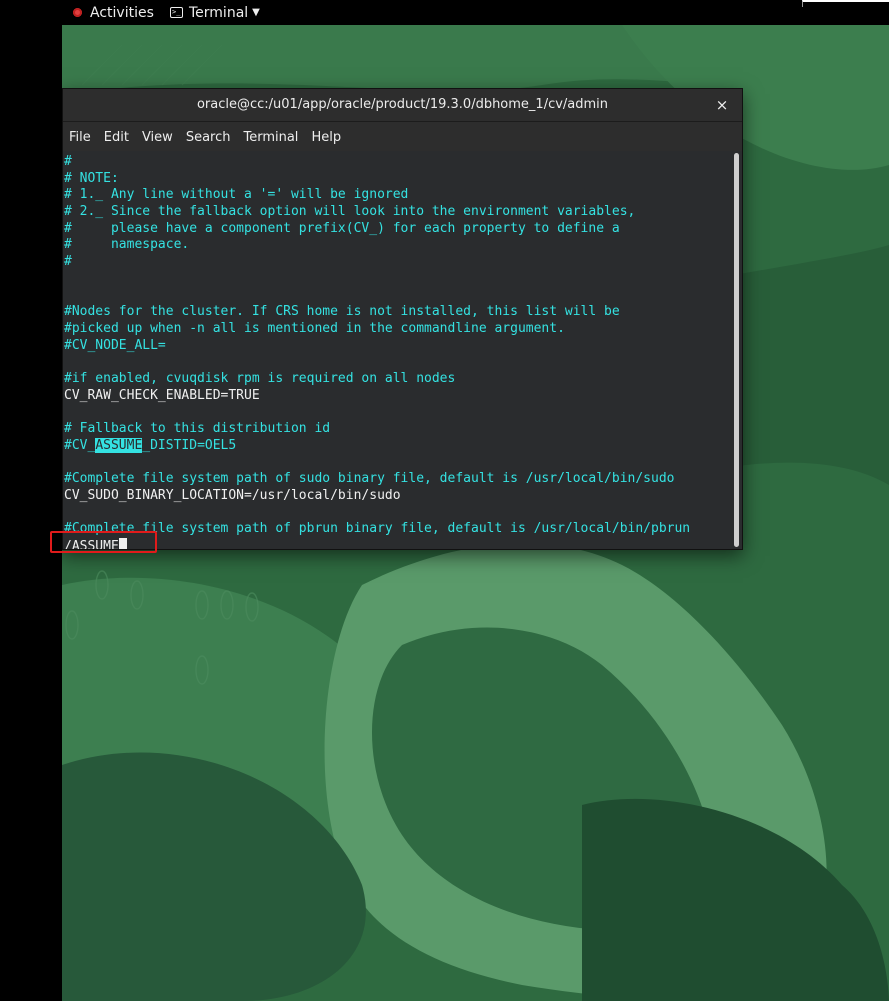  Describe the element at coordinates (722, 105) in the screenshot. I see `close-icon: ×` at that location.